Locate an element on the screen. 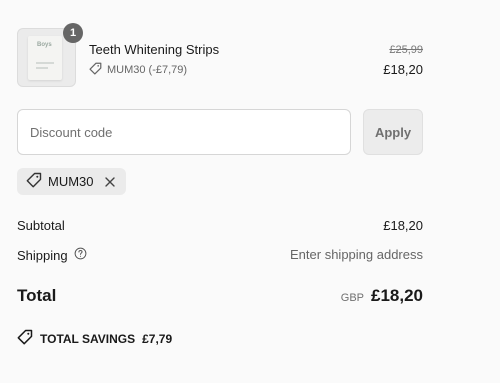  total-amount: GBP £18,20 is located at coordinates (382, 296).